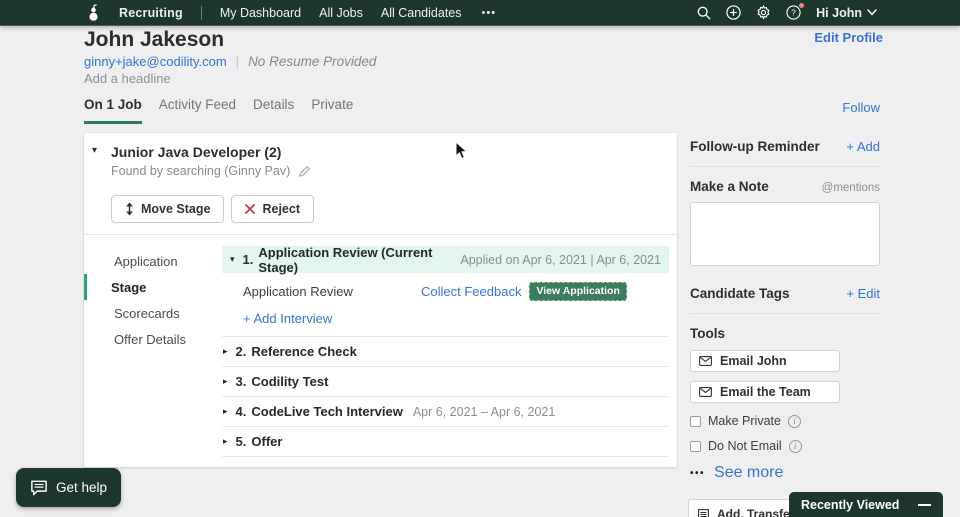  What do you see at coordinates (94, 150) in the screenshot?
I see `job-collapse-icon: ▾` at bounding box center [94, 150].